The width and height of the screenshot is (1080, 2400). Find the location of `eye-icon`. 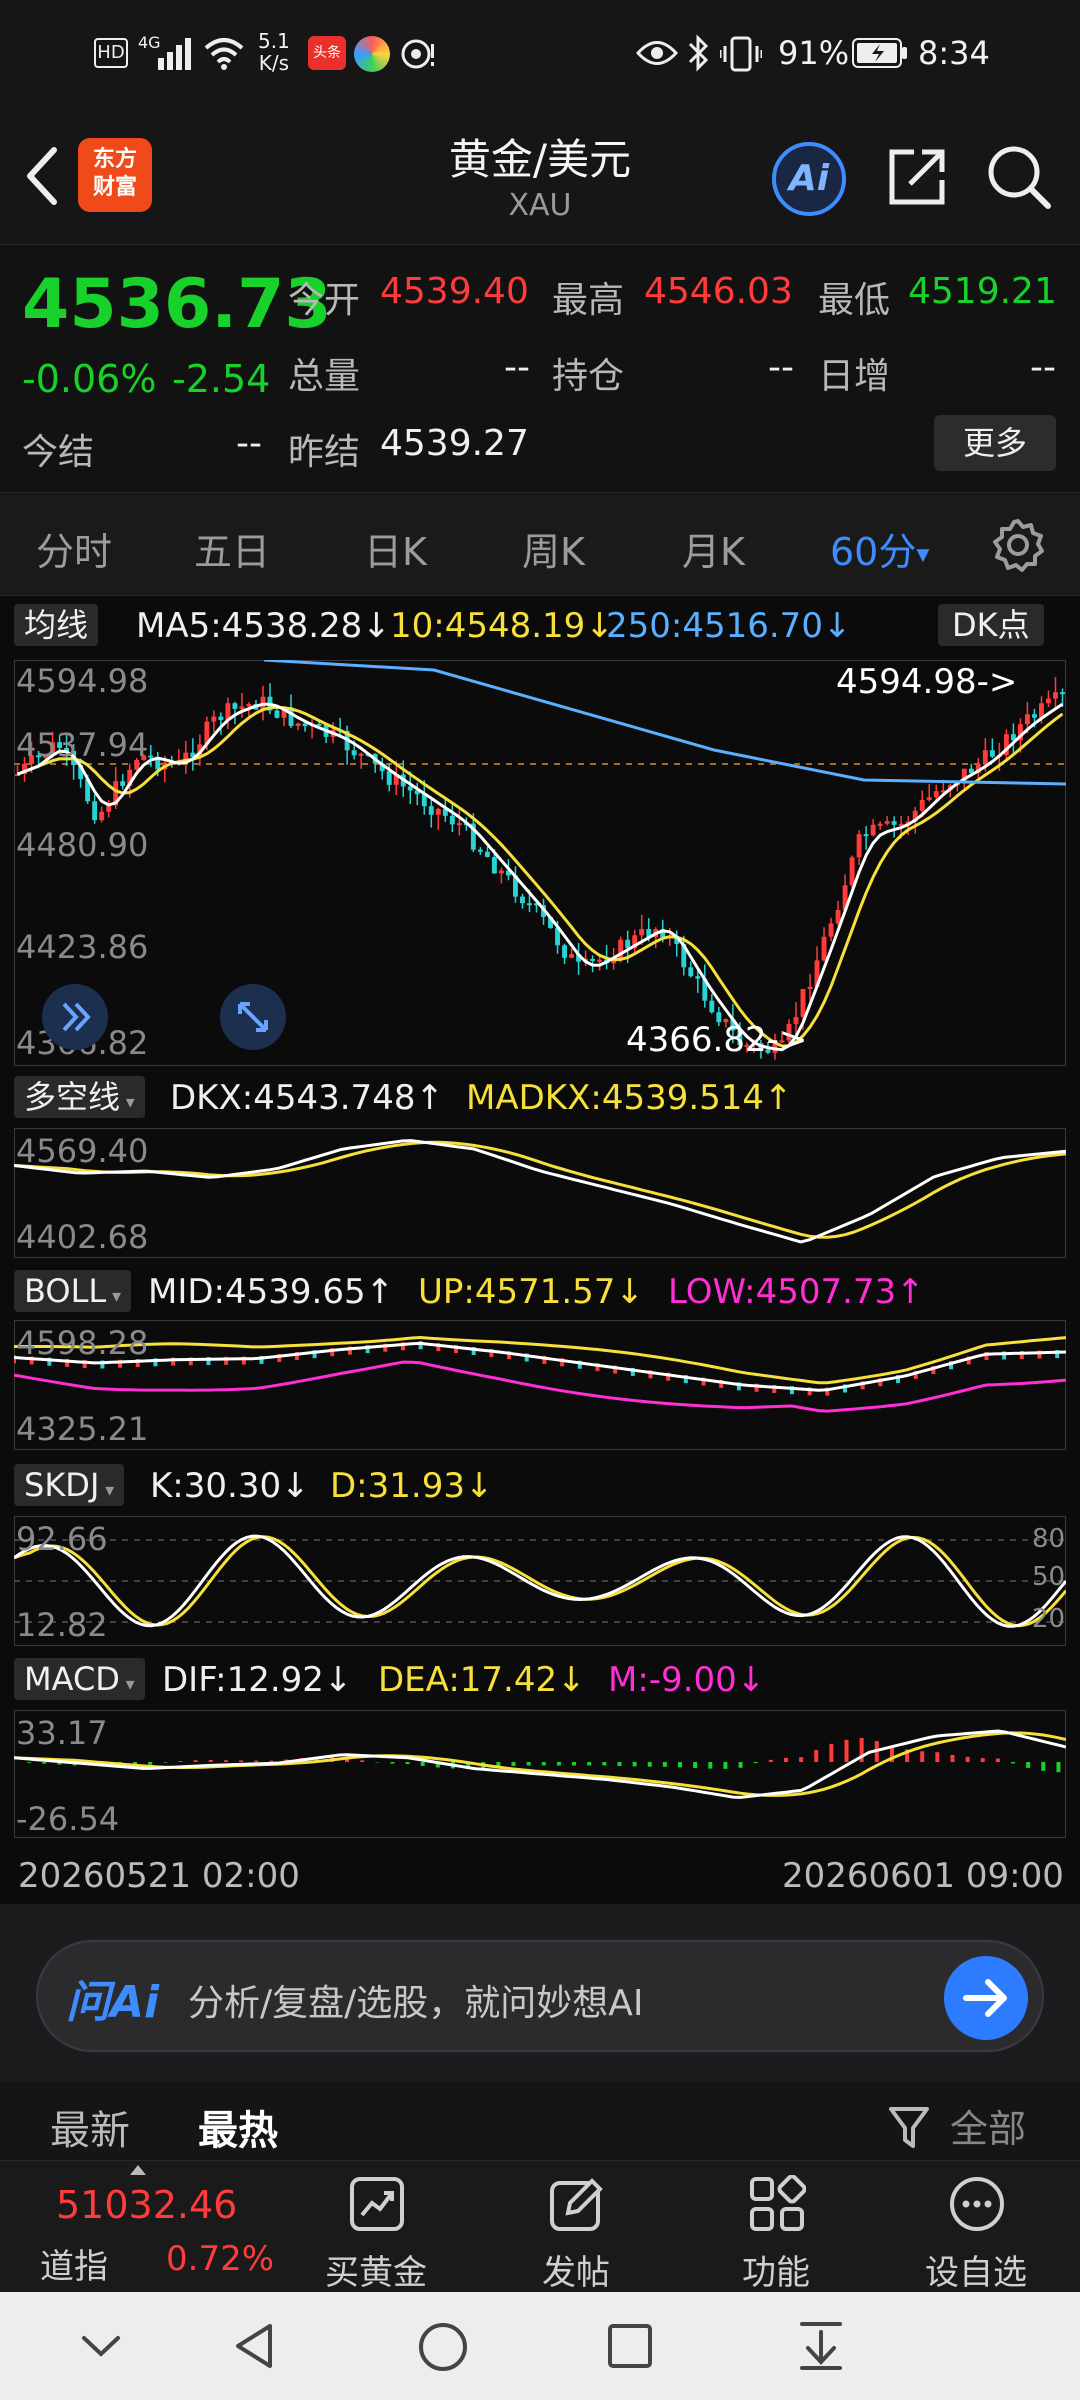

eye-icon is located at coordinates (657, 53).